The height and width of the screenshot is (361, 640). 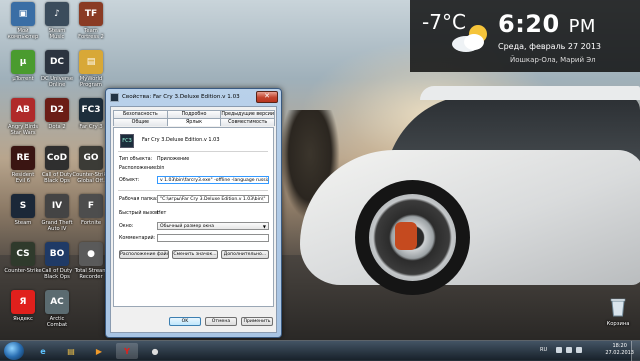 What do you see at coordinates (23, 14) in the screenshot?
I see `my-computer-icon: ▣` at bounding box center [23, 14].